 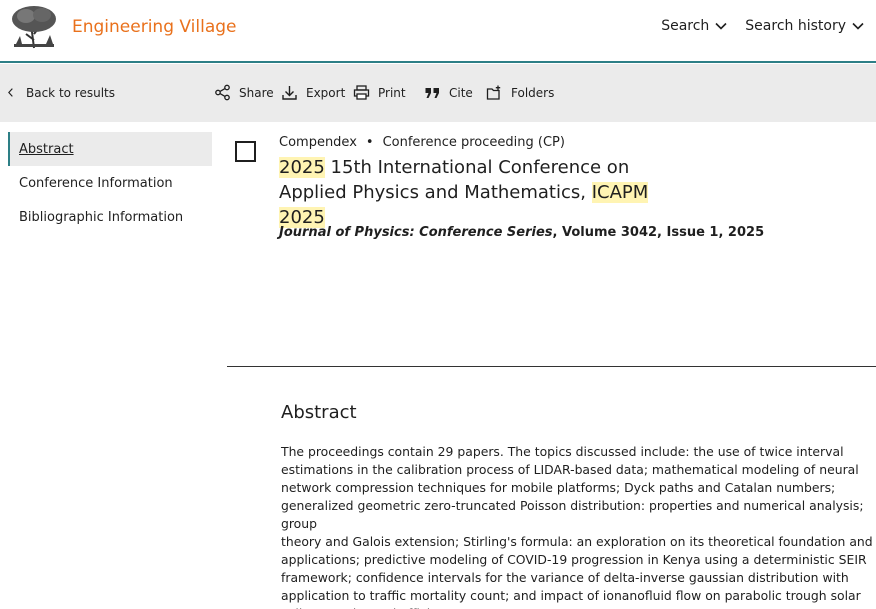 What do you see at coordinates (416, 232) in the screenshot?
I see `journal-name: Journal of Physics: Conference Series` at bounding box center [416, 232].